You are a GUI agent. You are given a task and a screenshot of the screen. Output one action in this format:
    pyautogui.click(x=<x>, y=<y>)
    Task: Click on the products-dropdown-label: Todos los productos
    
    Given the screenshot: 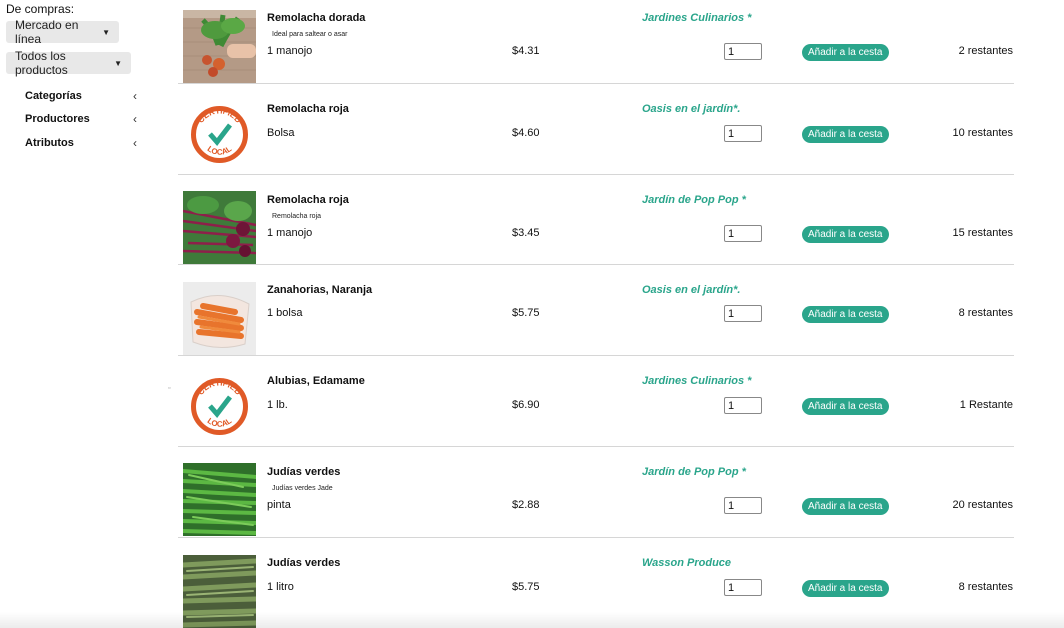 What is the action you would take?
    pyautogui.click(x=41, y=63)
    